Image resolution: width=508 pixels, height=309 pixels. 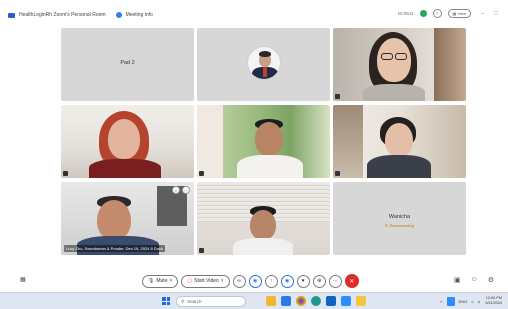 What do you see at coordinates (181, 190) in the screenshot?
I see `tile-overlay-controls: • ⋯` at bounding box center [181, 190].